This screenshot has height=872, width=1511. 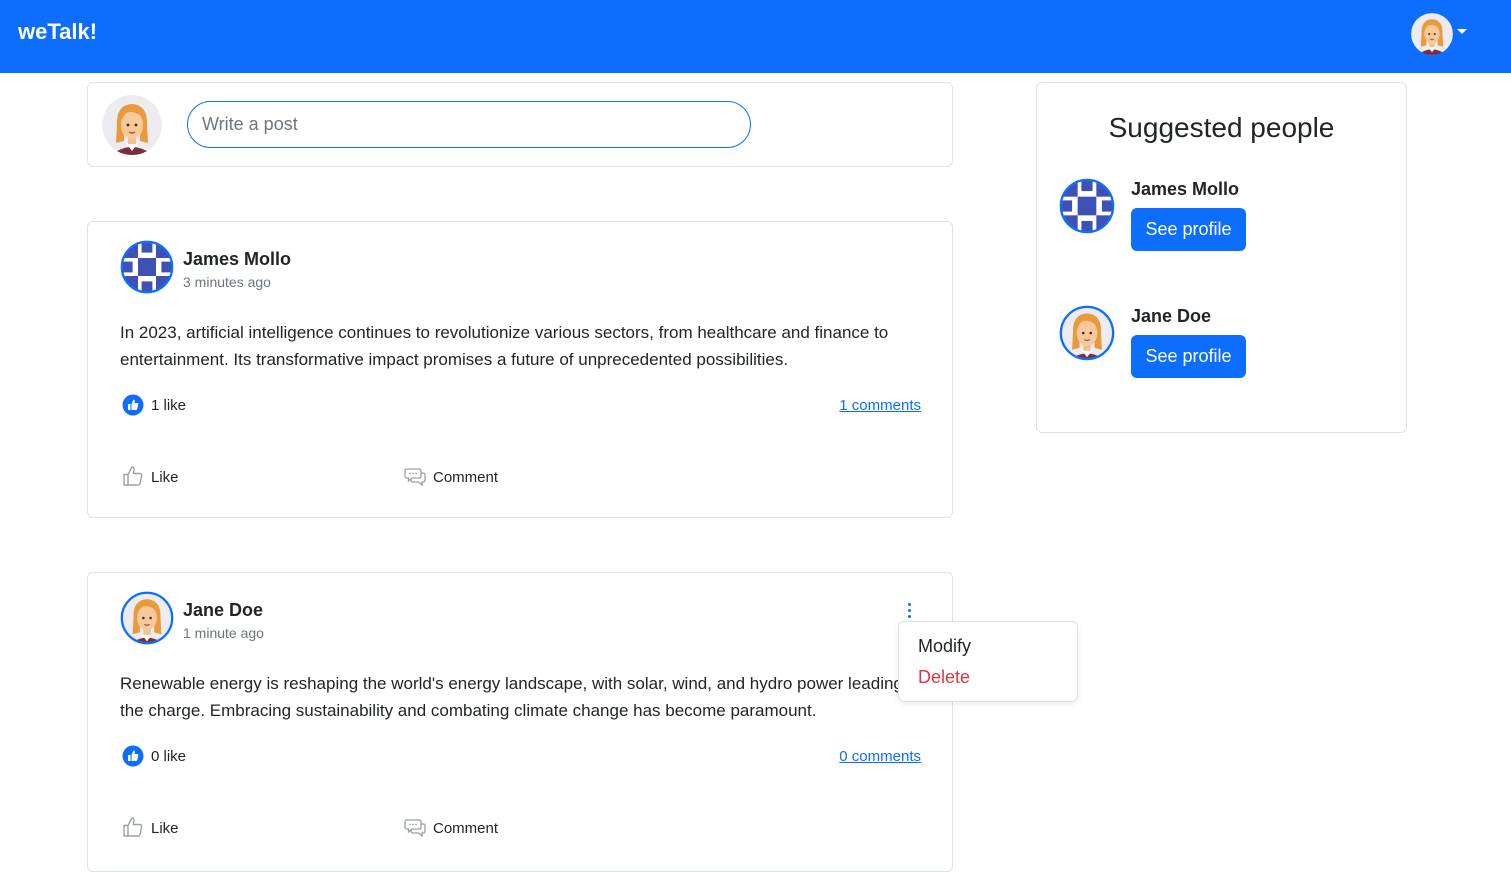 I want to click on post-options-menu: Modify Delete, so click(x=988, y=661).